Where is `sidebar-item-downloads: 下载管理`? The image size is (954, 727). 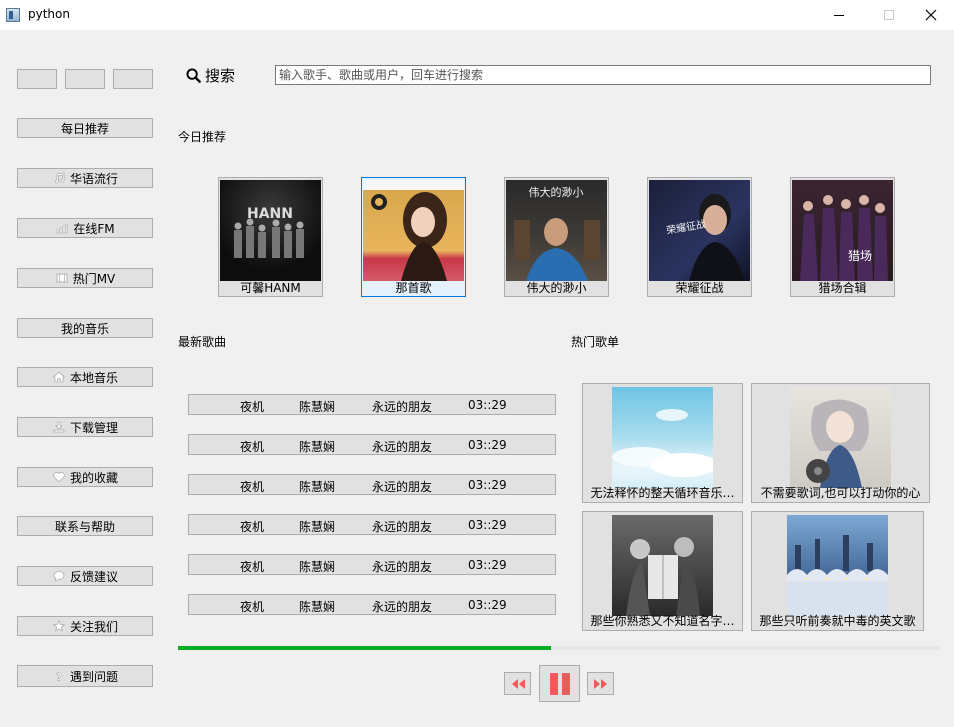
sidebar-item-downloads: 下载管理 is located at coordinates (85, 427).